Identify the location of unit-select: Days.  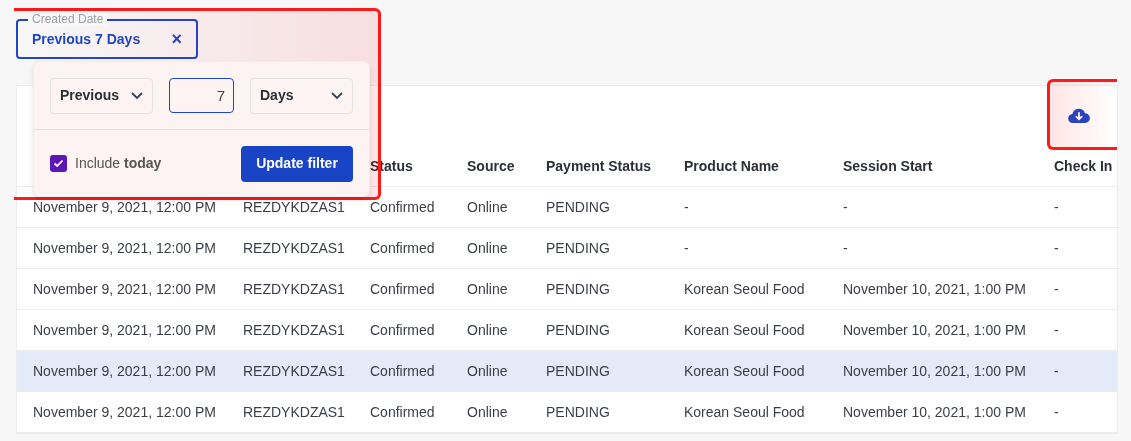
(301, 95).